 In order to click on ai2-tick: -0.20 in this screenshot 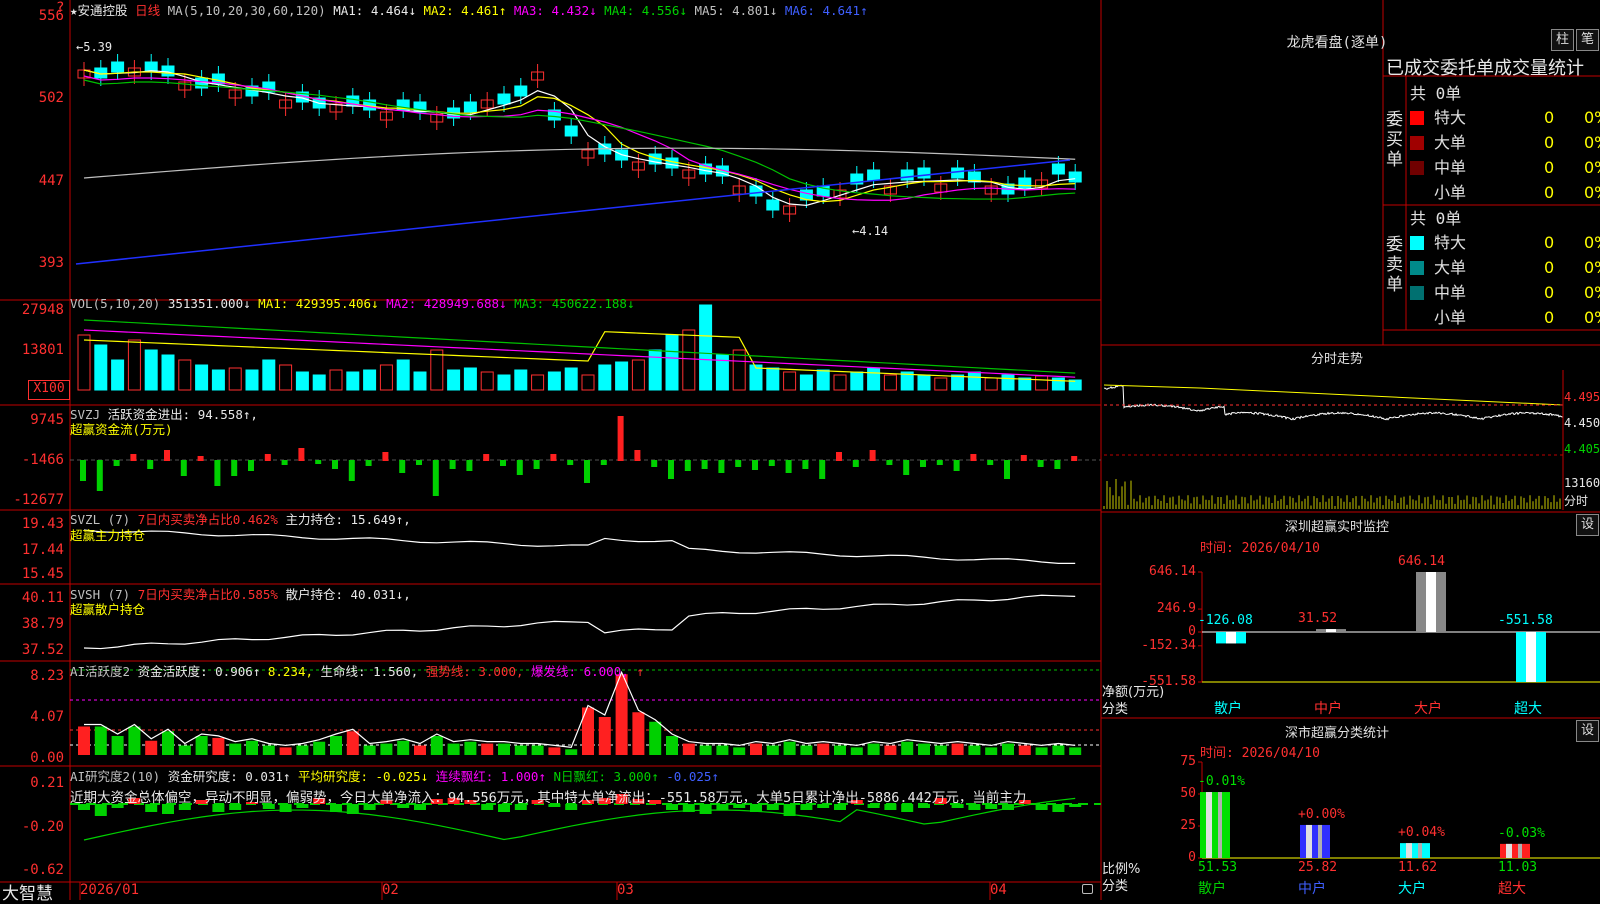, I will do `click(32, 827)`.